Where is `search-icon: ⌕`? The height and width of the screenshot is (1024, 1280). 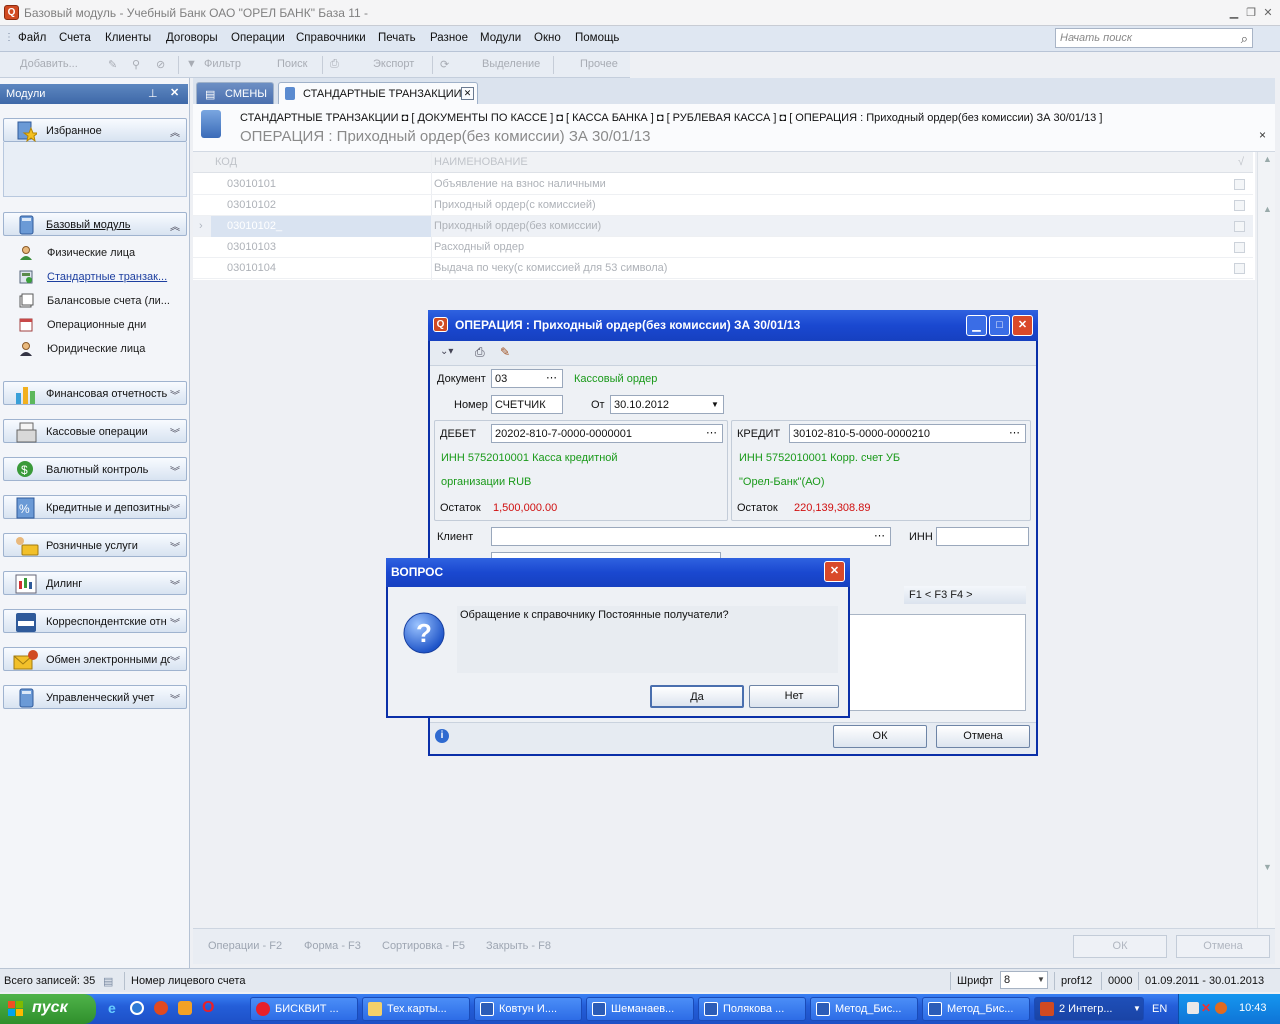 search-icon: ⌕ is located at coordinates (1244, 39).